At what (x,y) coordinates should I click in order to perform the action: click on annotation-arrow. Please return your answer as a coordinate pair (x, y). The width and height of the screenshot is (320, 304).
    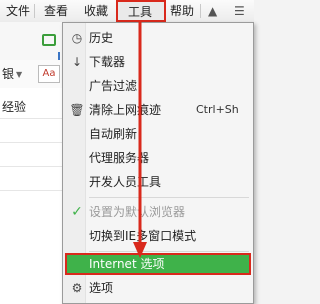
    Looking at the image, I should click on (140, 139).